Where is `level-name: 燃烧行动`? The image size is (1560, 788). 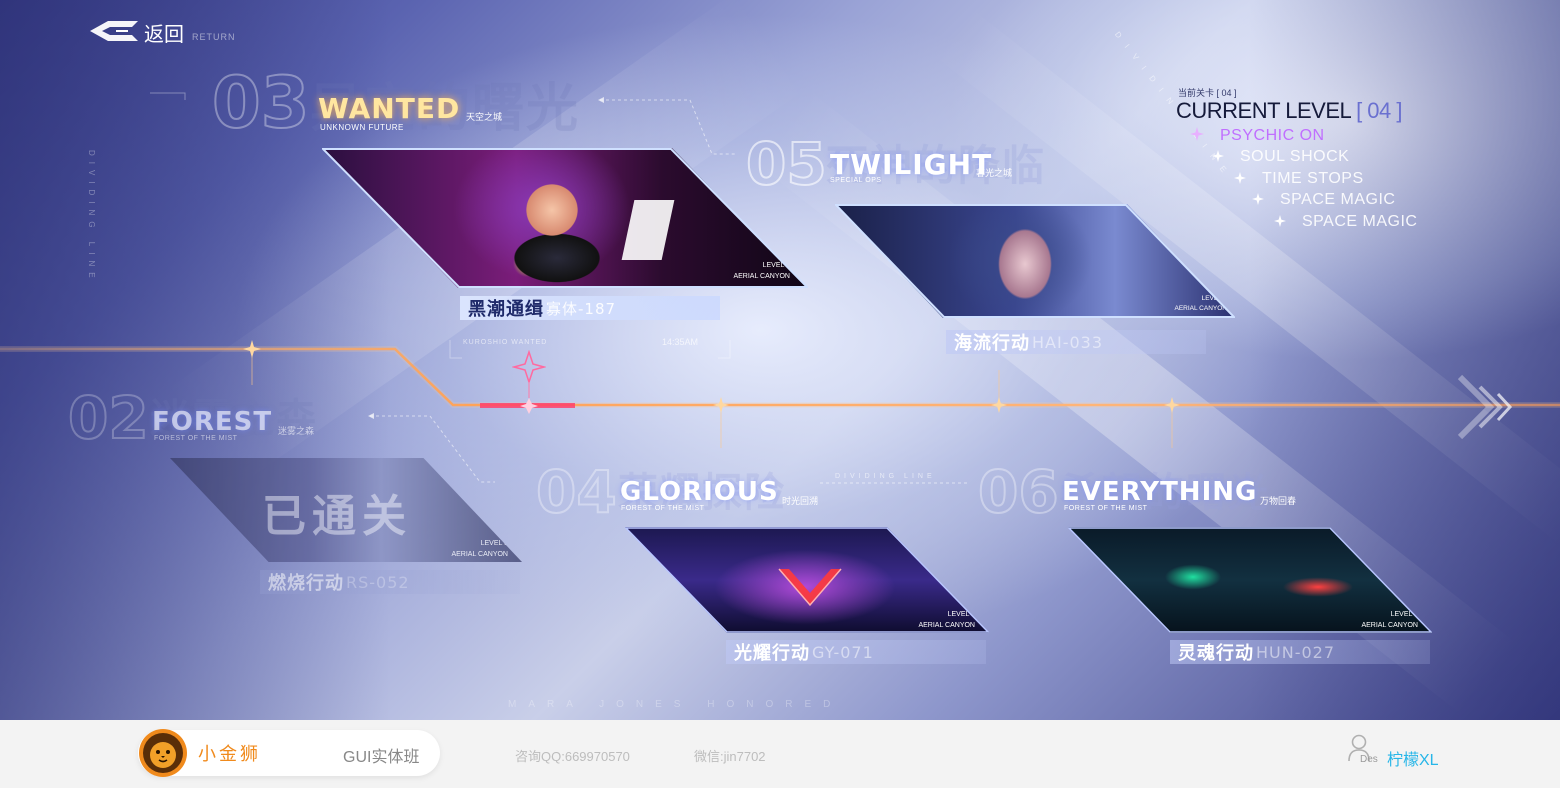 level-name: 燃烧行动 is located at coordinates (306, 583).